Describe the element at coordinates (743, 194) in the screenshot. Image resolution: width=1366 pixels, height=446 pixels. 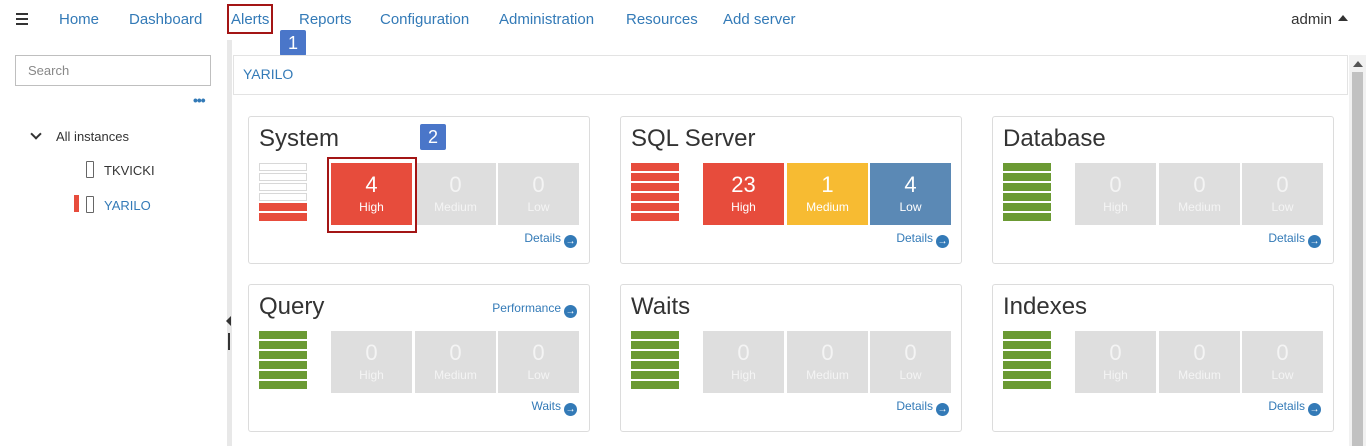
I see `high-count-tile: 23 High` at that location.